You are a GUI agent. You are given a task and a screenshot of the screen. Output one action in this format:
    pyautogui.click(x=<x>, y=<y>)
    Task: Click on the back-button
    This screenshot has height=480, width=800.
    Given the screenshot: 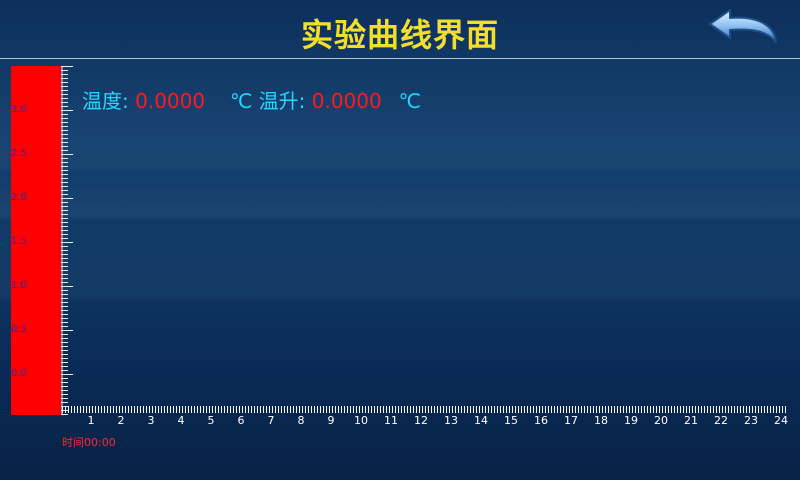 What is the action you would take?
    pyautogui.click(x=743, y=30)
    